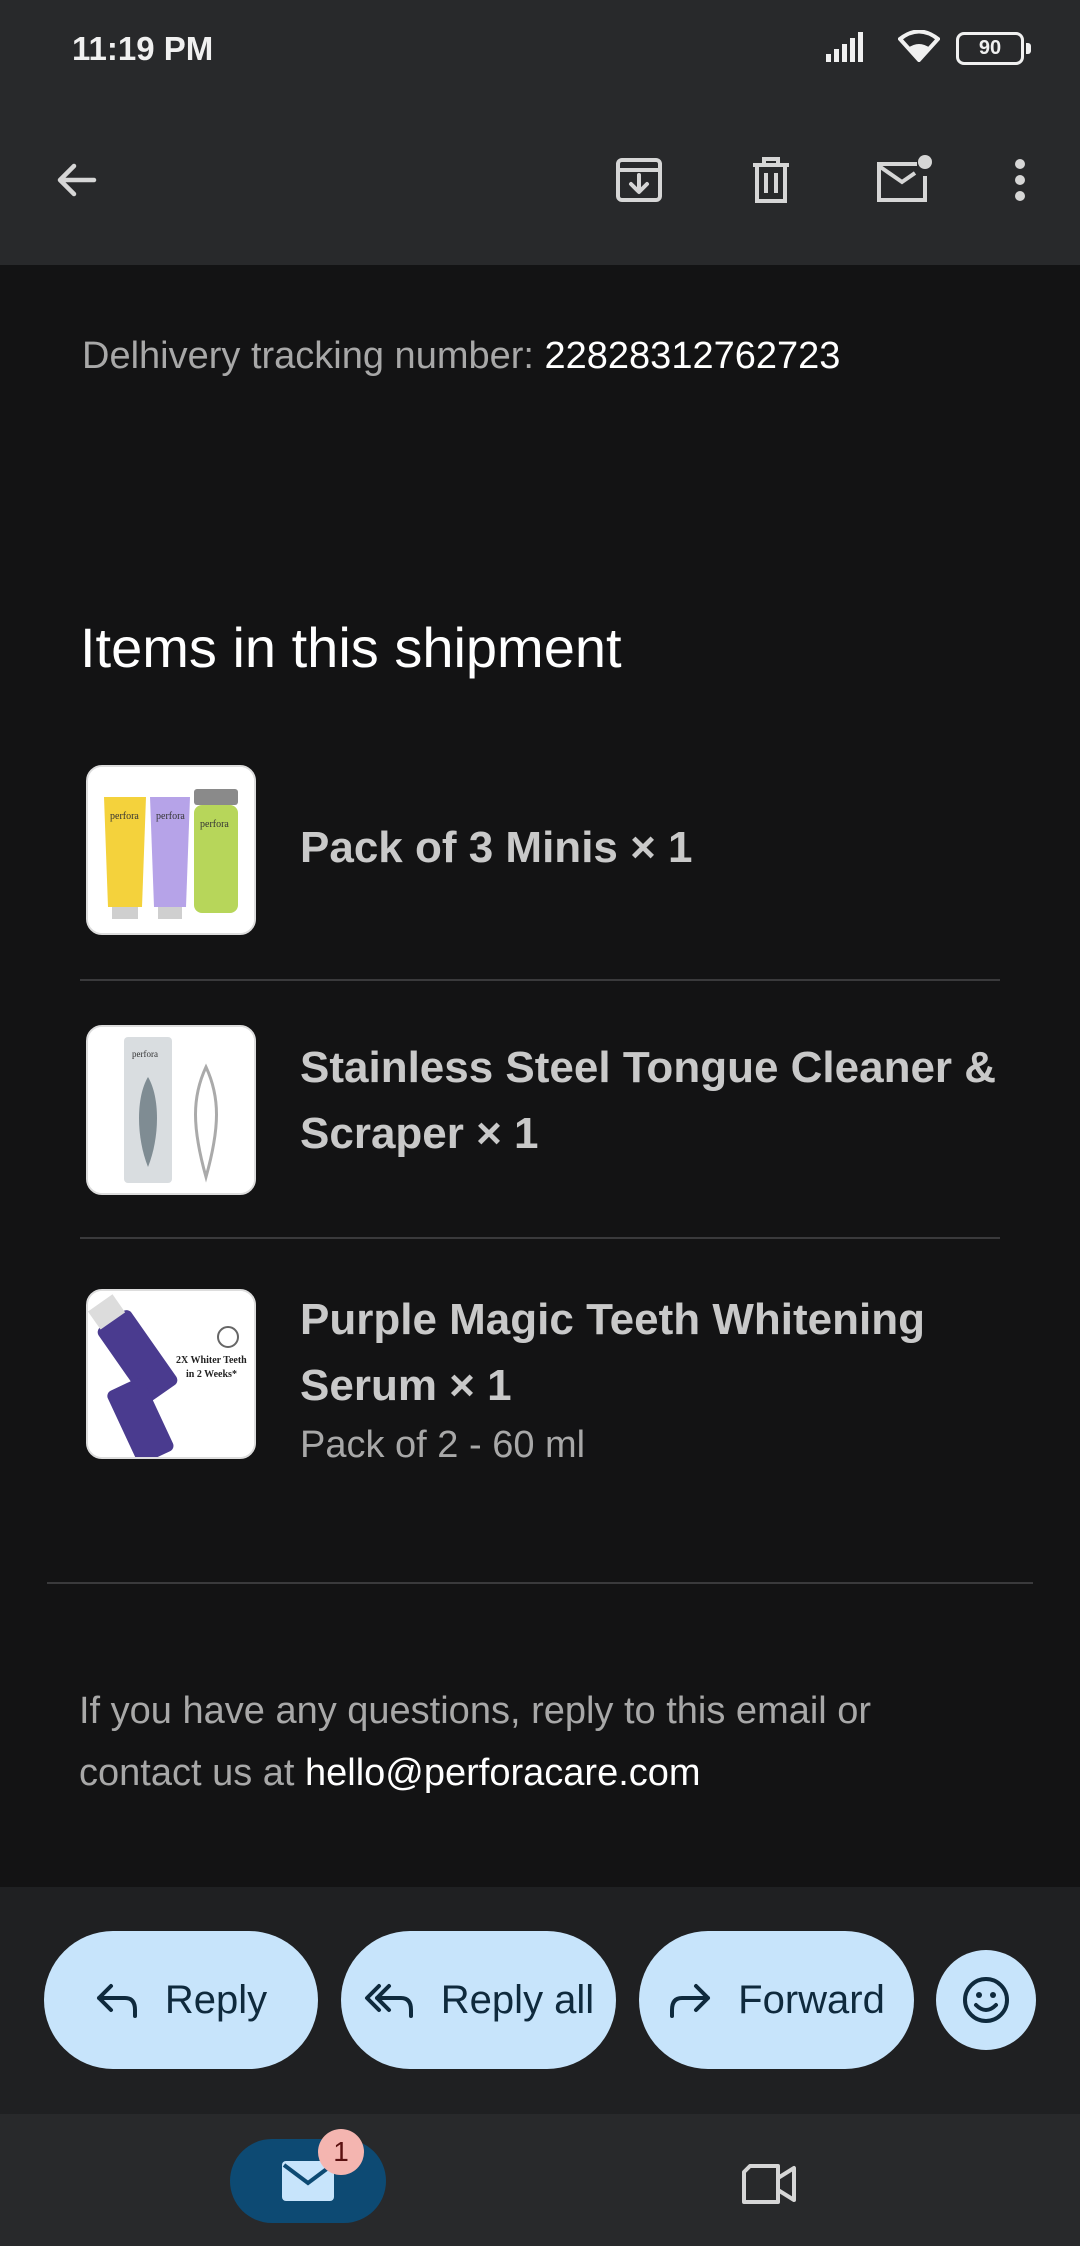 This screenshot has width=1080, height=2246. Describe the element at coordinates (693, 356) in the screenshot. I see `tracking-number: 22828312762723` at that location.